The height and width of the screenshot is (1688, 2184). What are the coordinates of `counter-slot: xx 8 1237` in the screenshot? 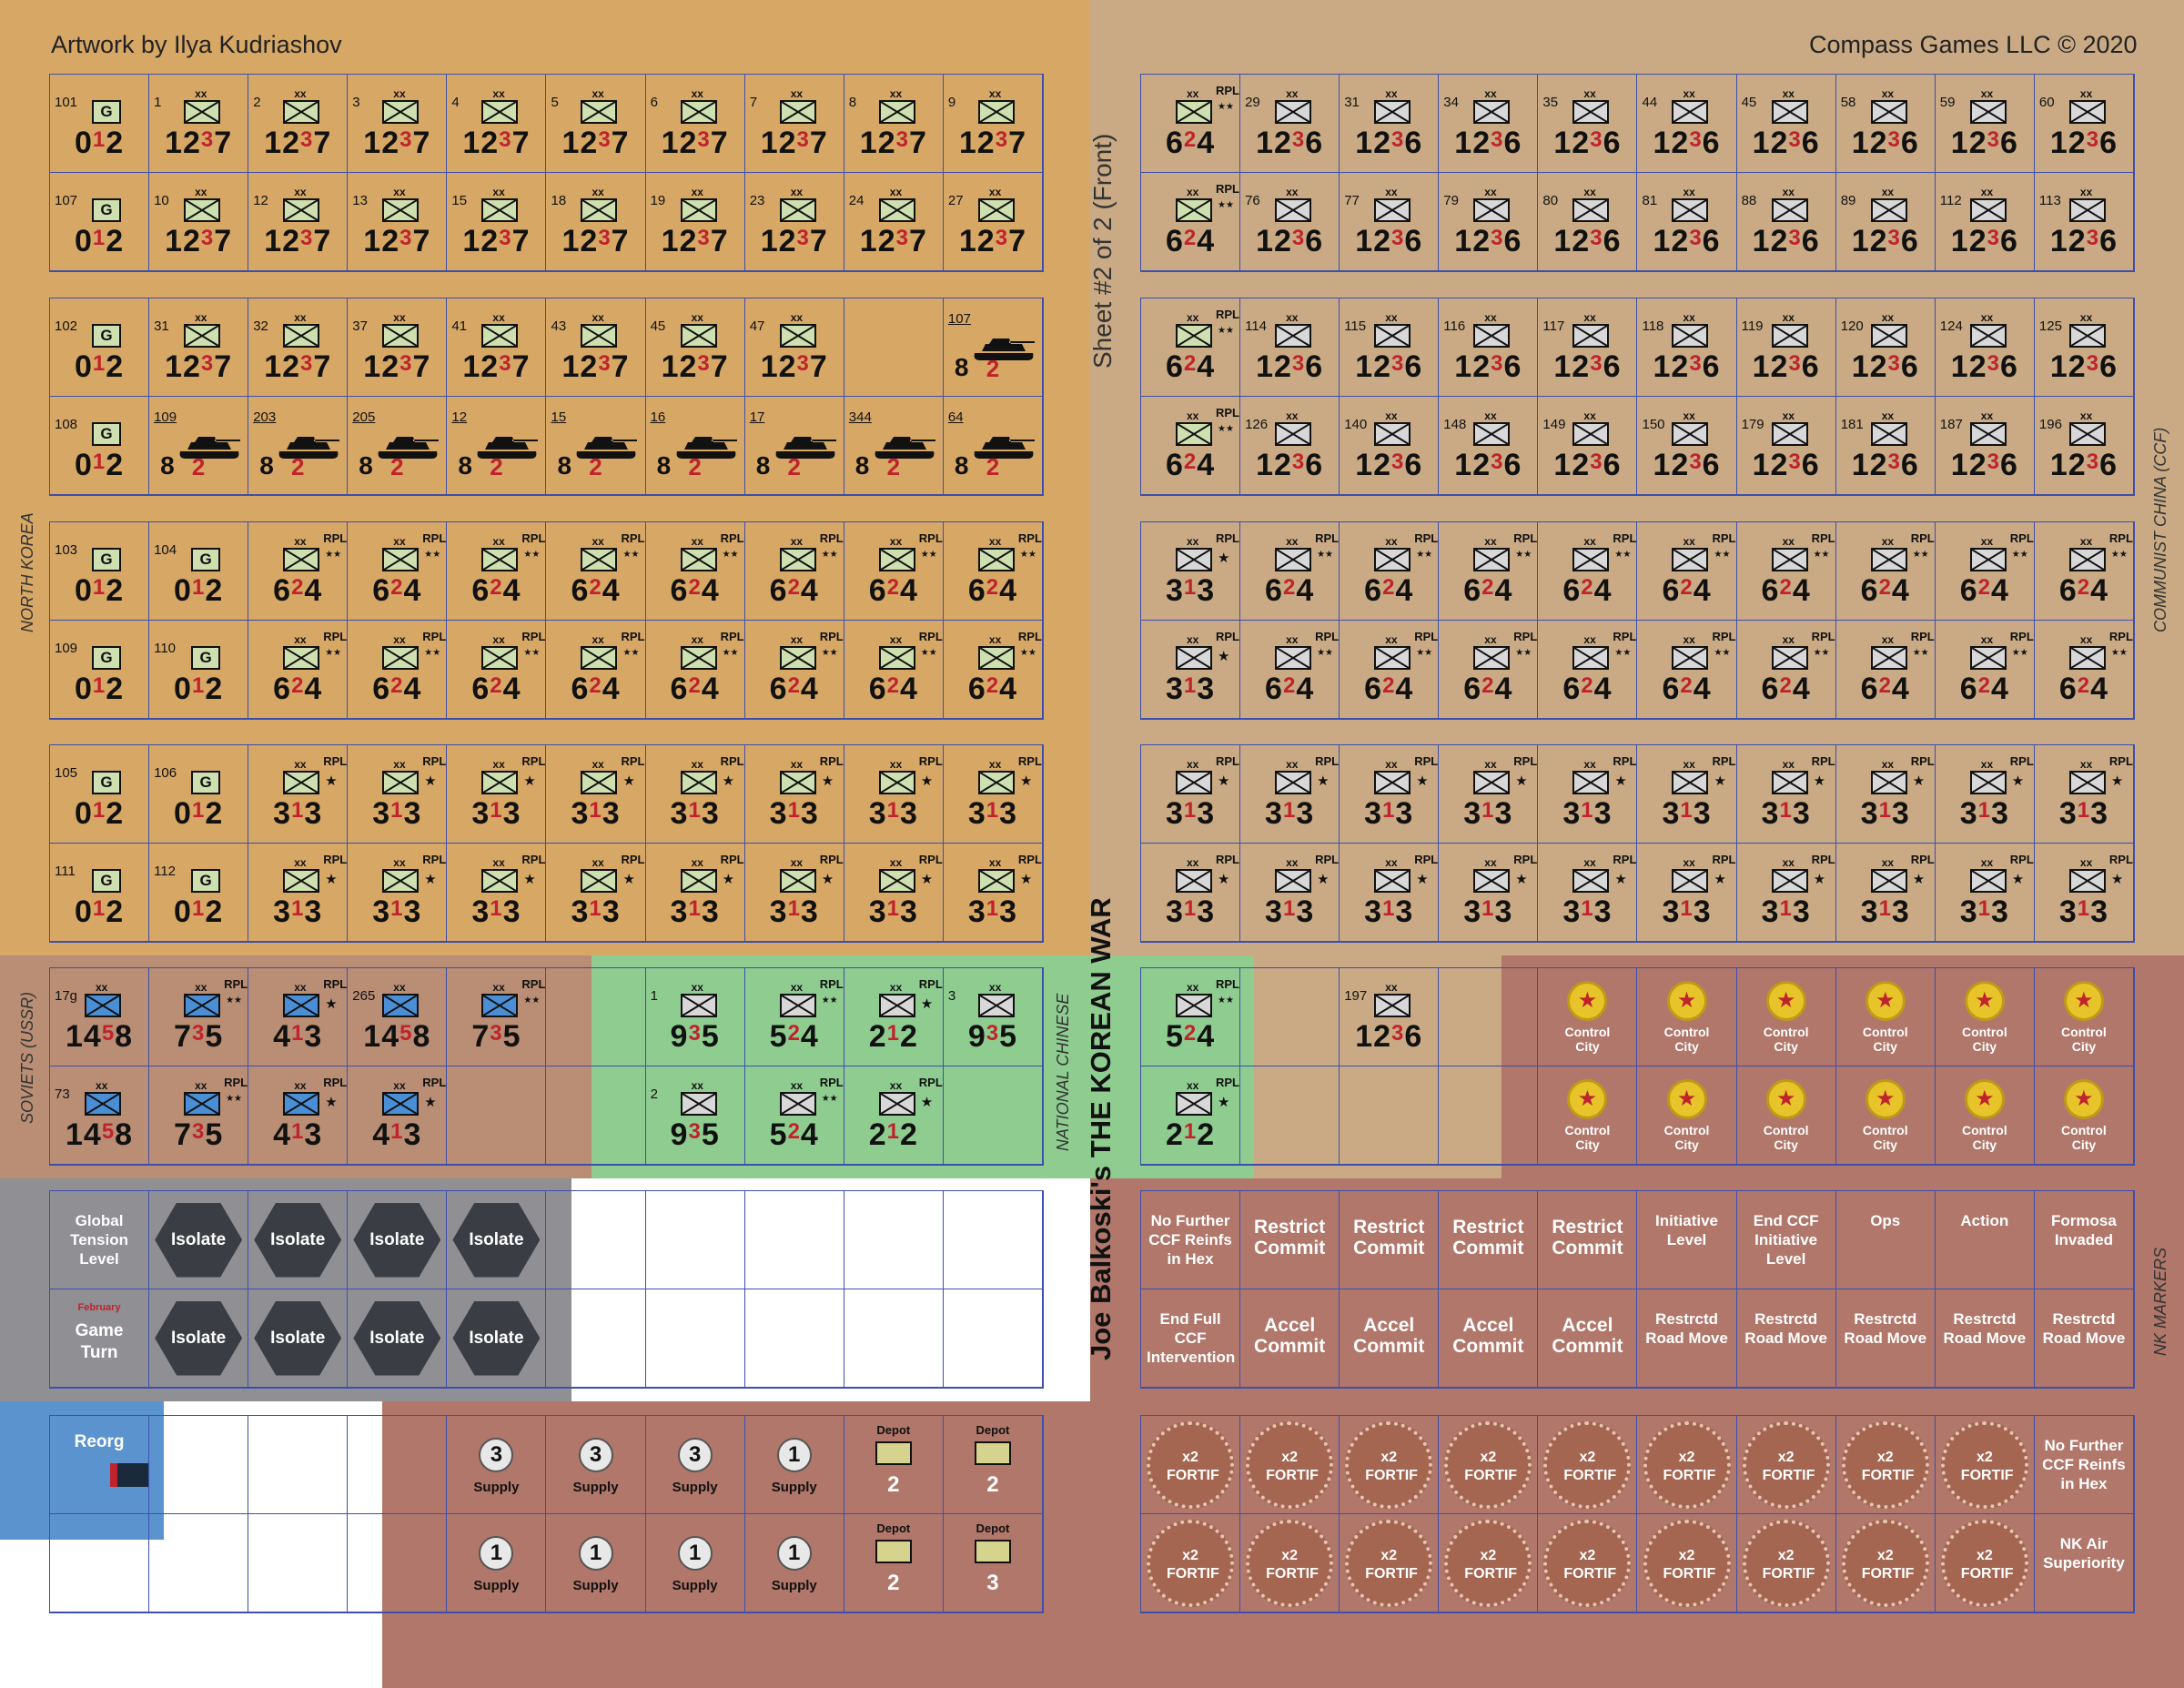 It's located at (894, 124).